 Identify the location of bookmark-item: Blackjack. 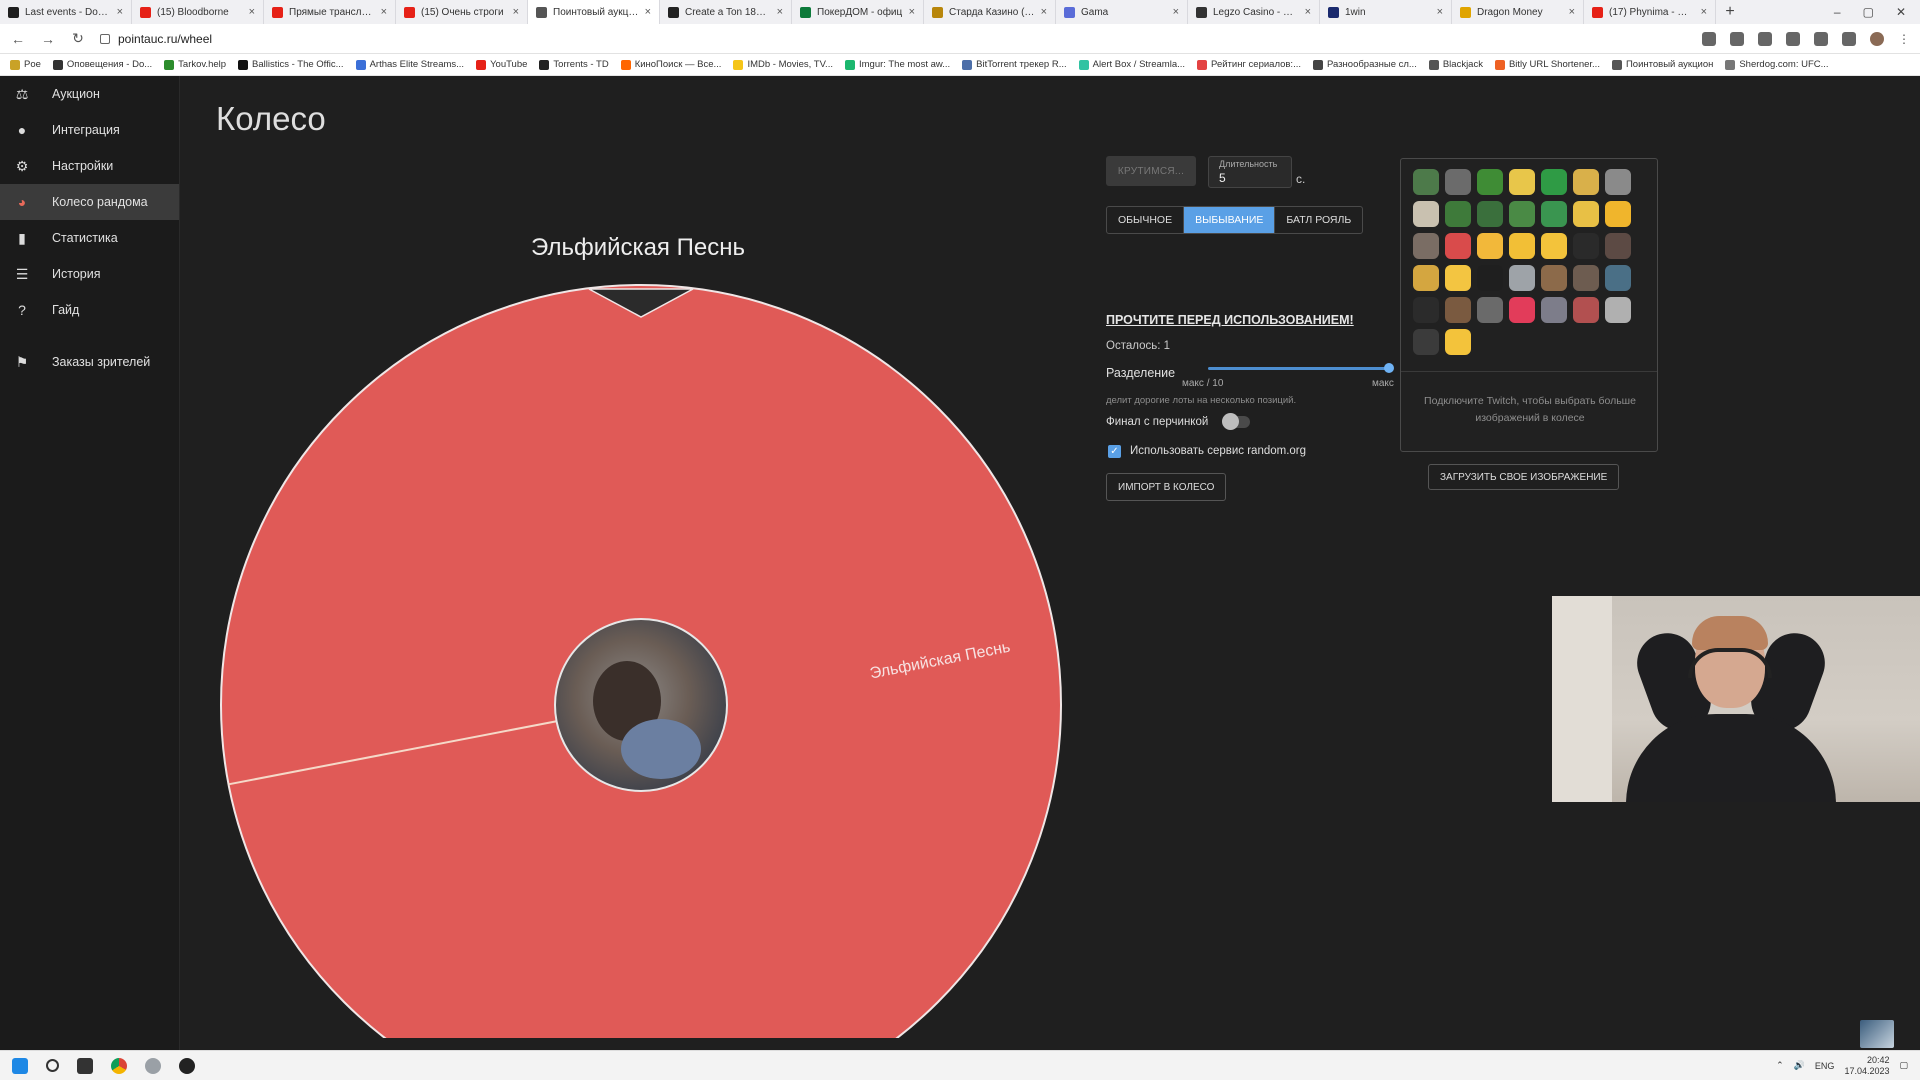
(1455, 64).